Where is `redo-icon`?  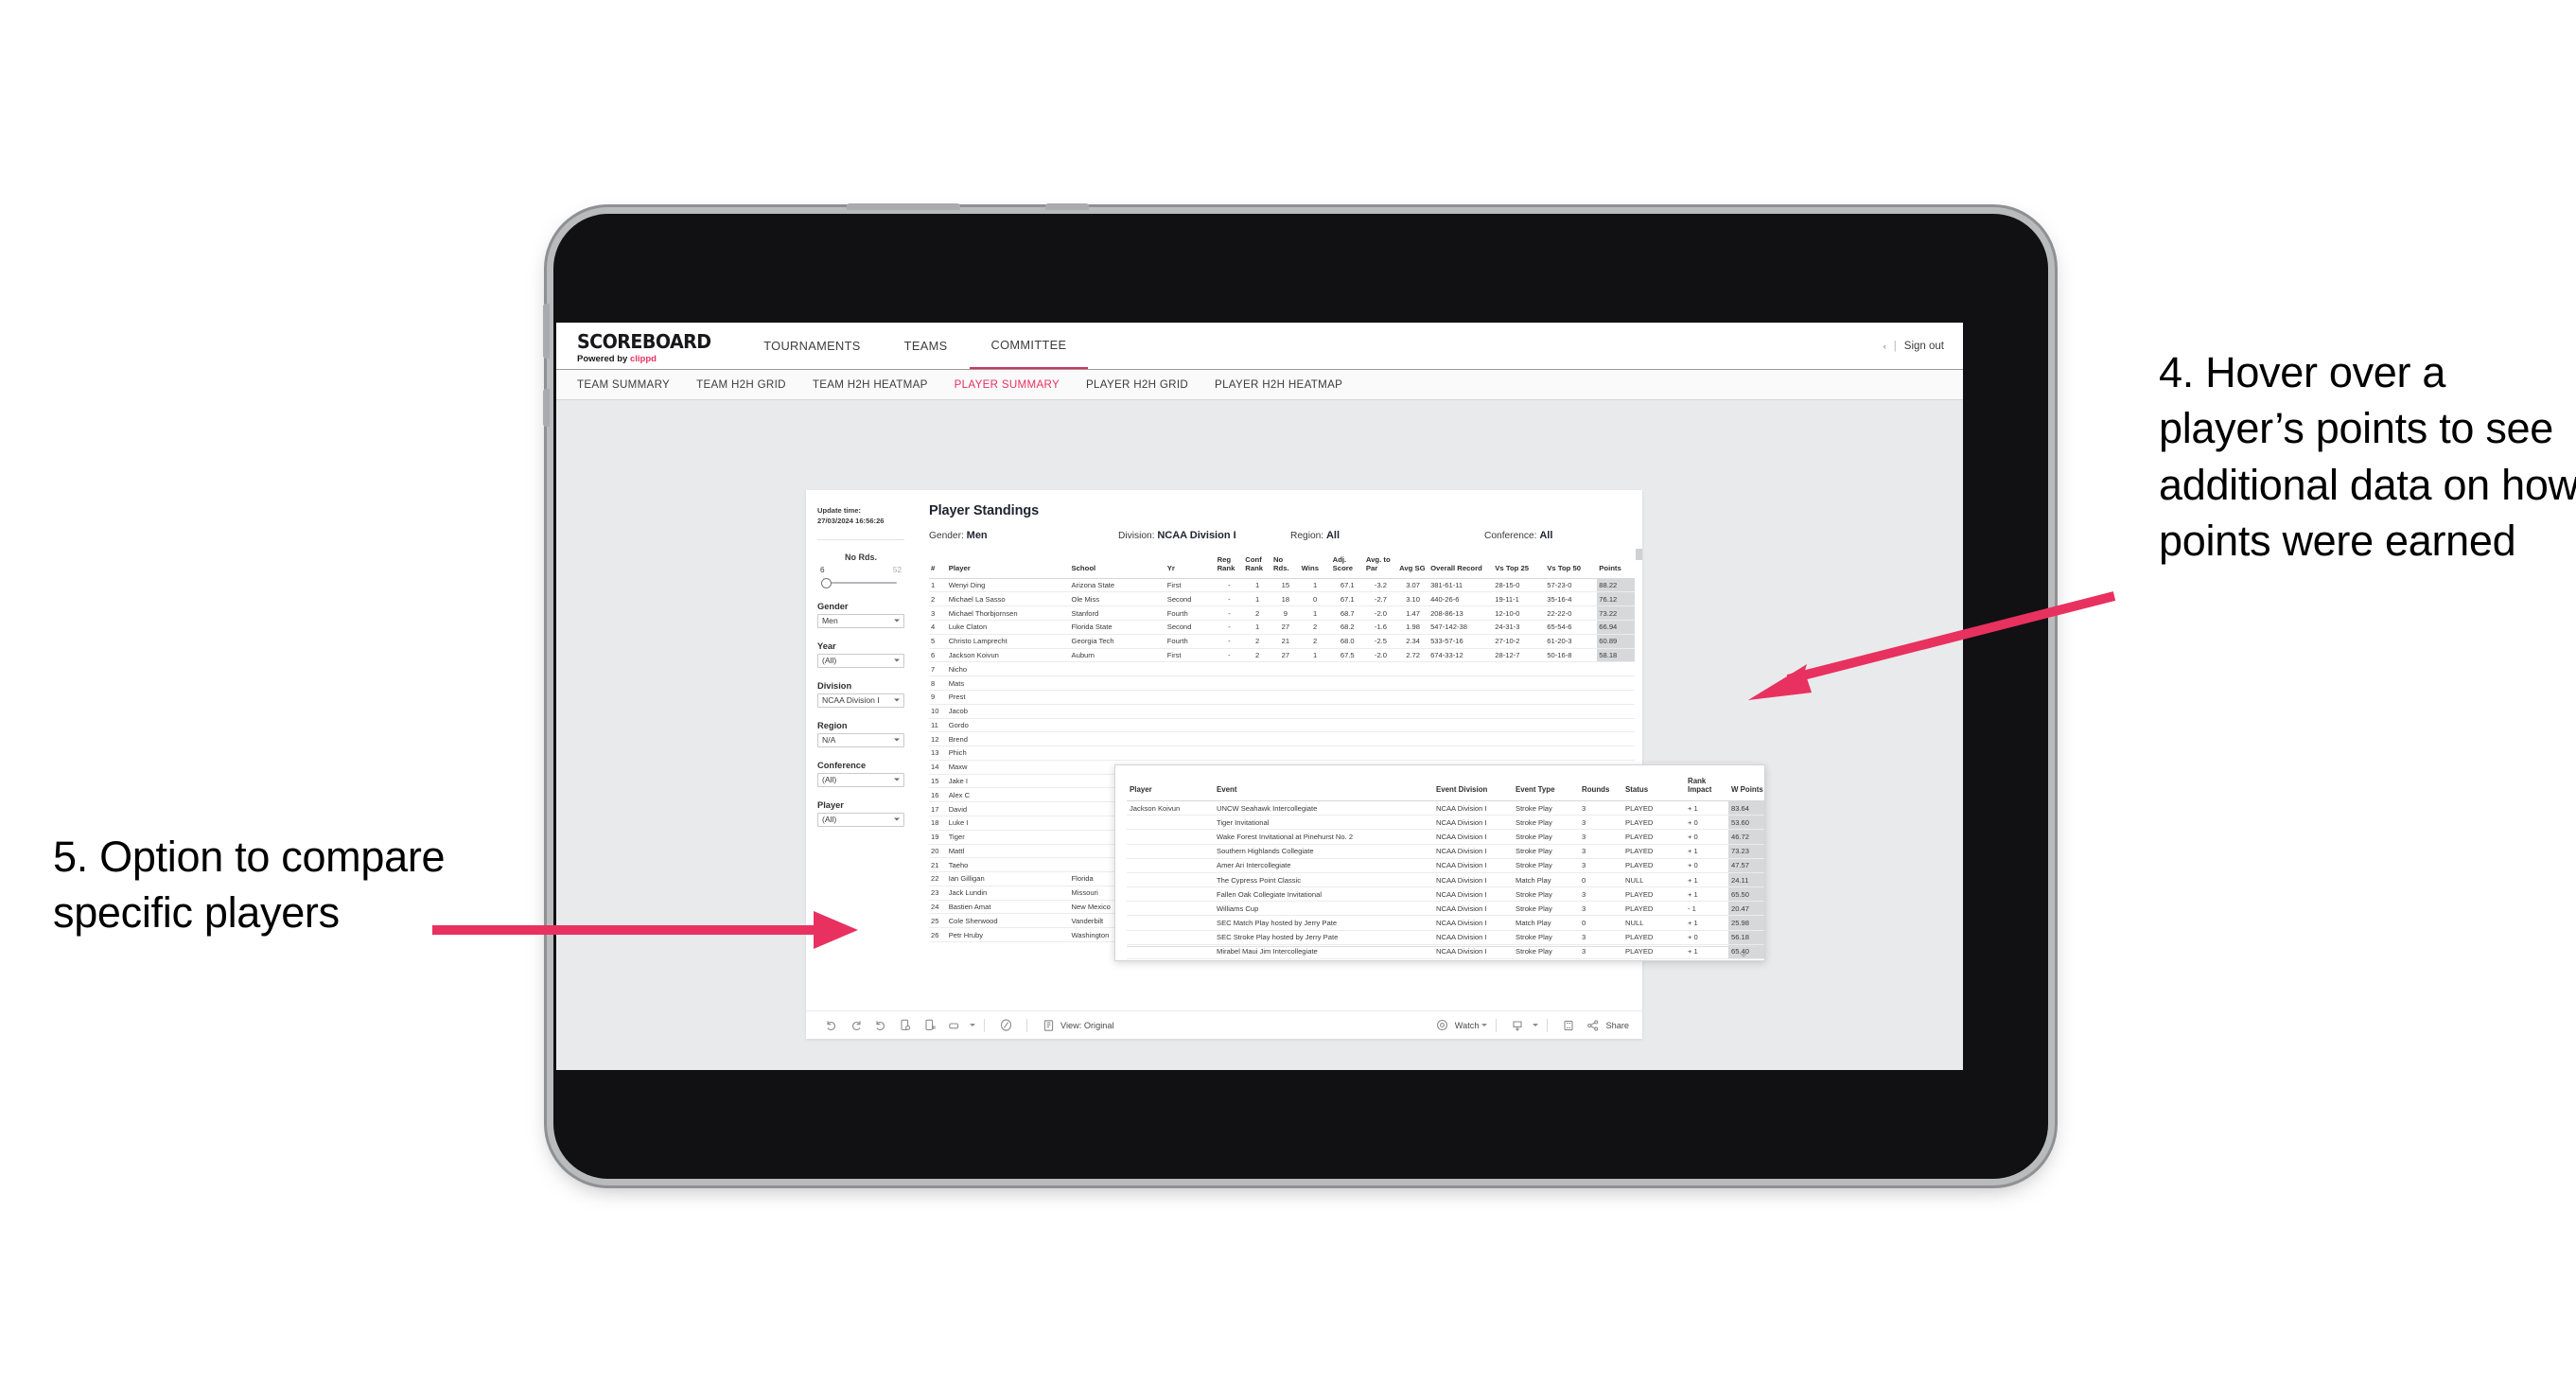
redo-icon is located at coordinates (856, 1025).